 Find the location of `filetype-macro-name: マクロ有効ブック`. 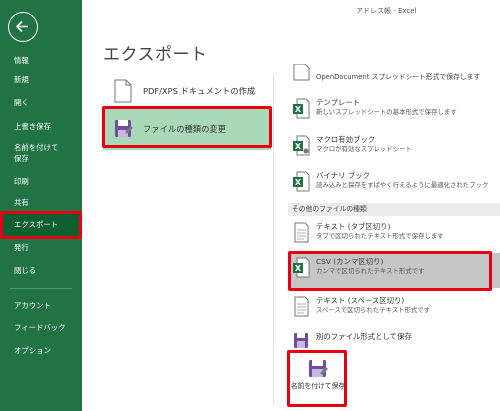

filetype-macro-name: マクロ有効ブック is located at coordinates (346, 139).